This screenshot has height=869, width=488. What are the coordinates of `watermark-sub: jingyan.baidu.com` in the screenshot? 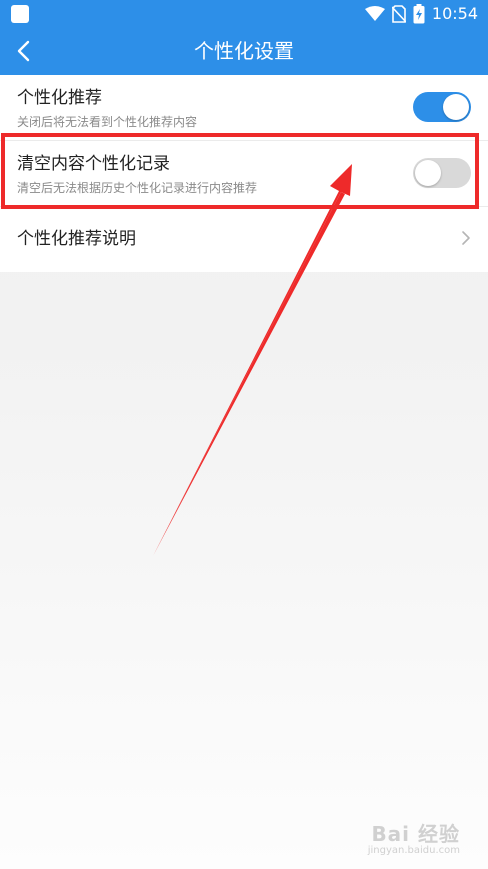 It's located at (413, 850).